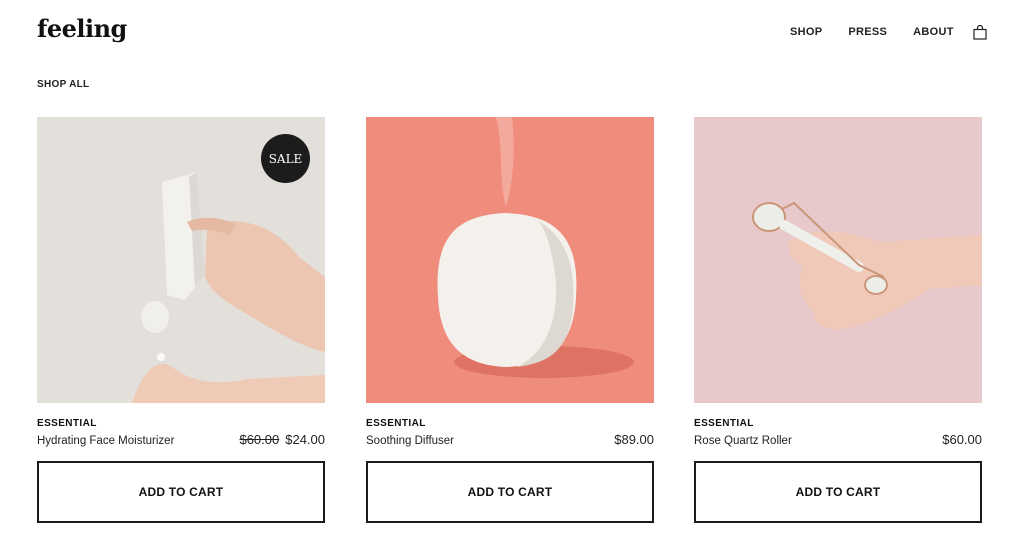 Image resolution: width=1024 pixels, height=536 pixels. What do you see at coordinates (282, 439) in the screenshot?
I see `product-price: $60.00 $24.00` at bounding box center [282, 439].